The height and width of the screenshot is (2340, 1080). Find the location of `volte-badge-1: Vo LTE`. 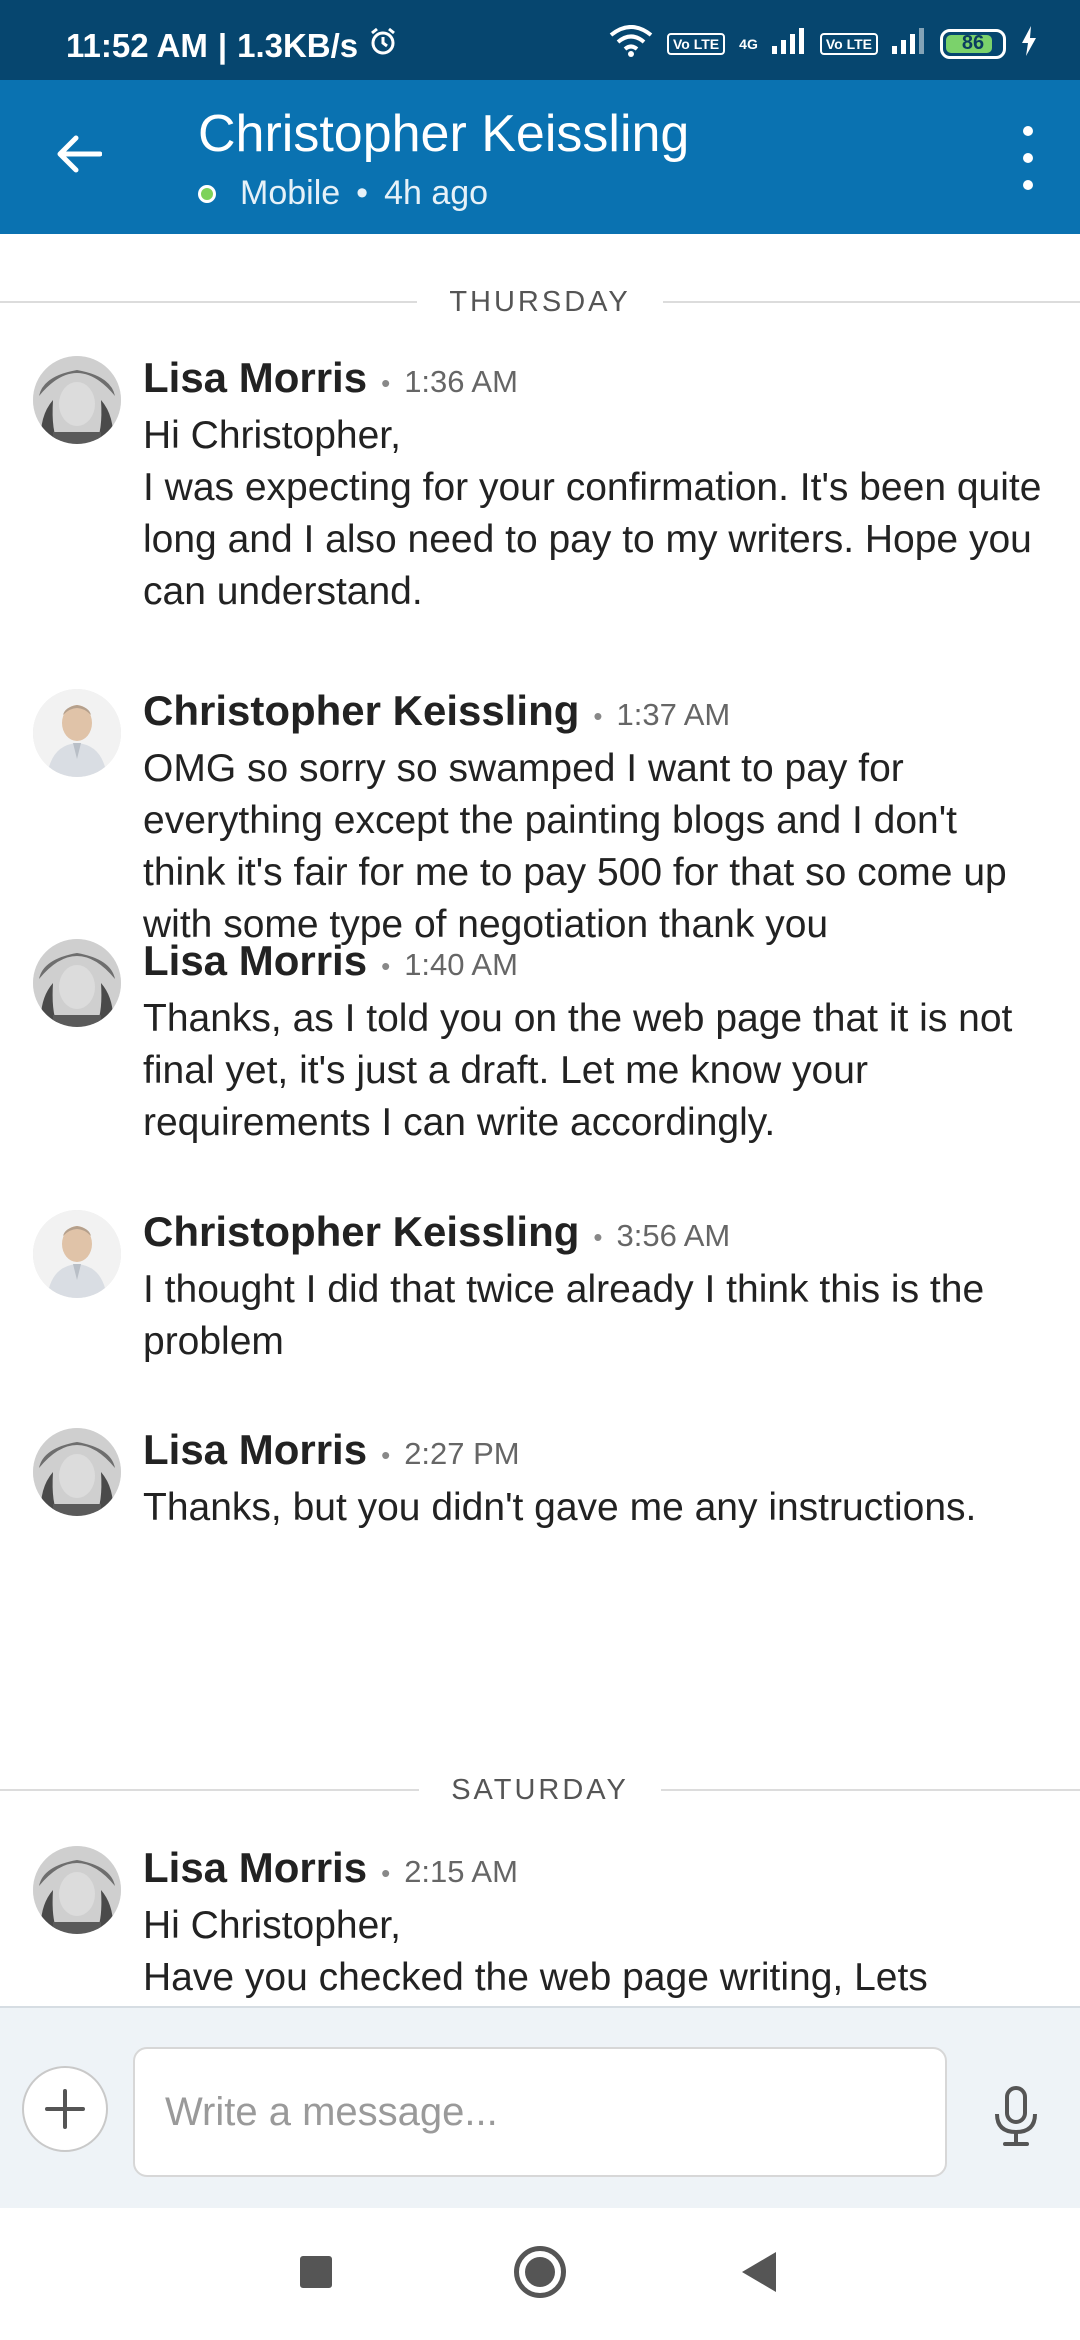

volte-badge-1: Vo LTE is located at coordinates (696, 43).